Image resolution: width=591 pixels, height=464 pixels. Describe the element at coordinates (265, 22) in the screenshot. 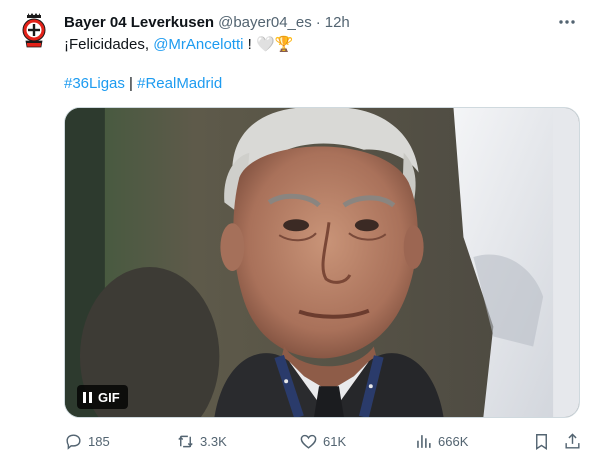

I see `user-handle: @bayer04_es` at that location.